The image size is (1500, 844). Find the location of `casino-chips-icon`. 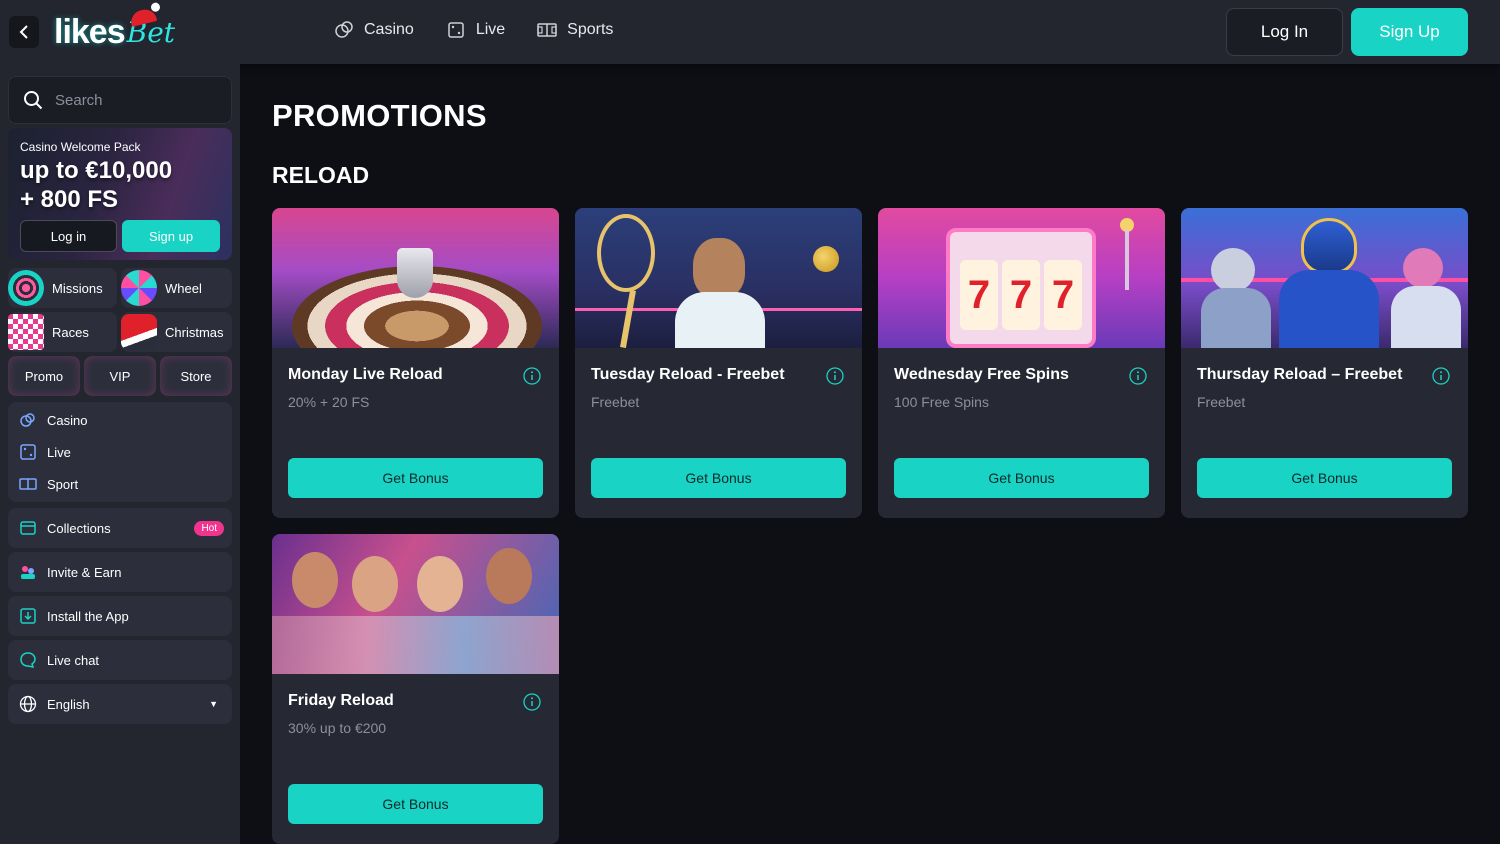

casino-chips-icon is located at coordinates (344, 29).